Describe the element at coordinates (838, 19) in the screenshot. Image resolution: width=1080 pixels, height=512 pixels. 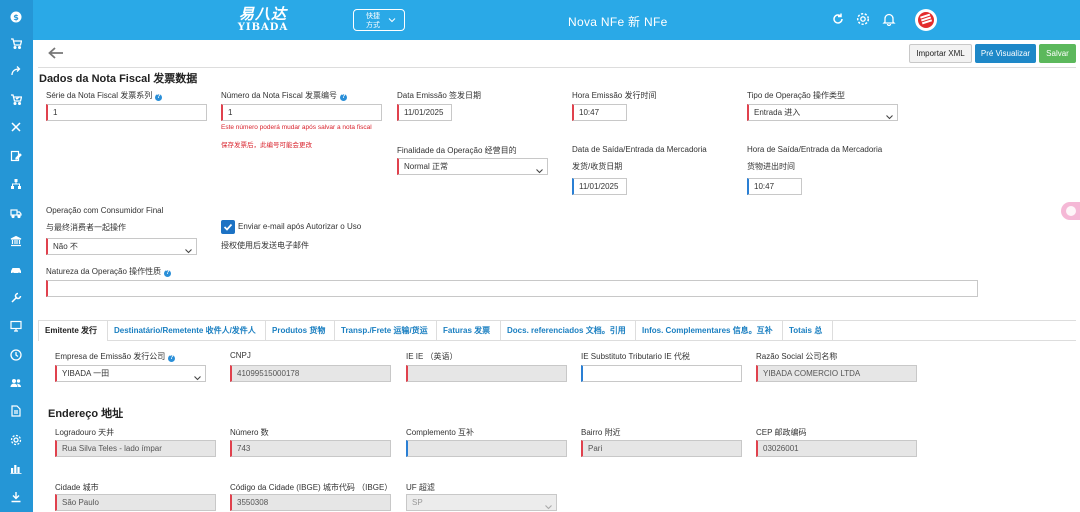
I see `refresh-icon` at that location.